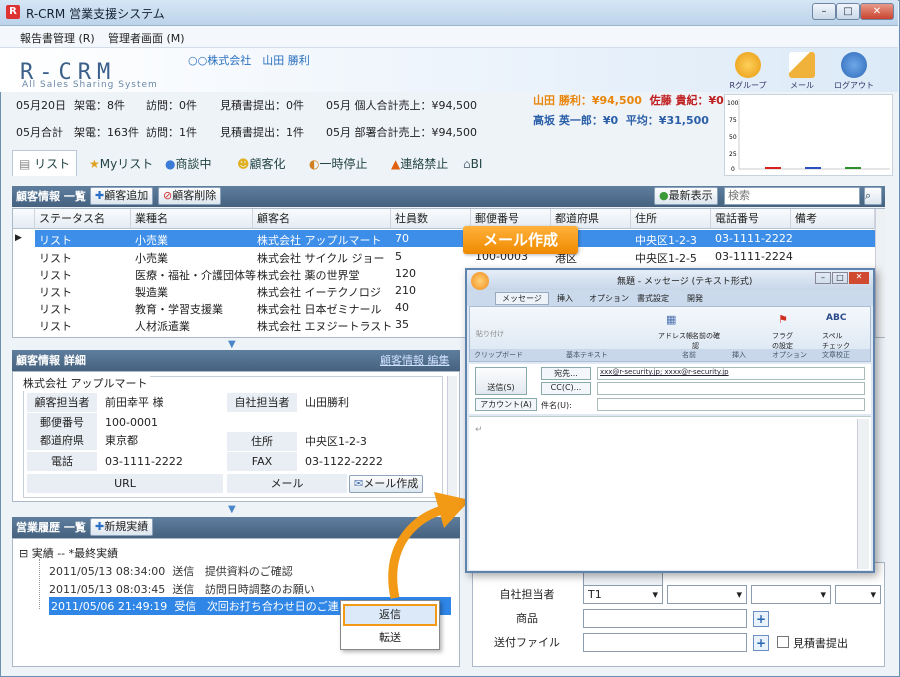 Image resolution: width=900 pixels, height=677 pixels. Describe the element at coordinates (398, 256) in the screenshot. I see `cell: 5` at that location.